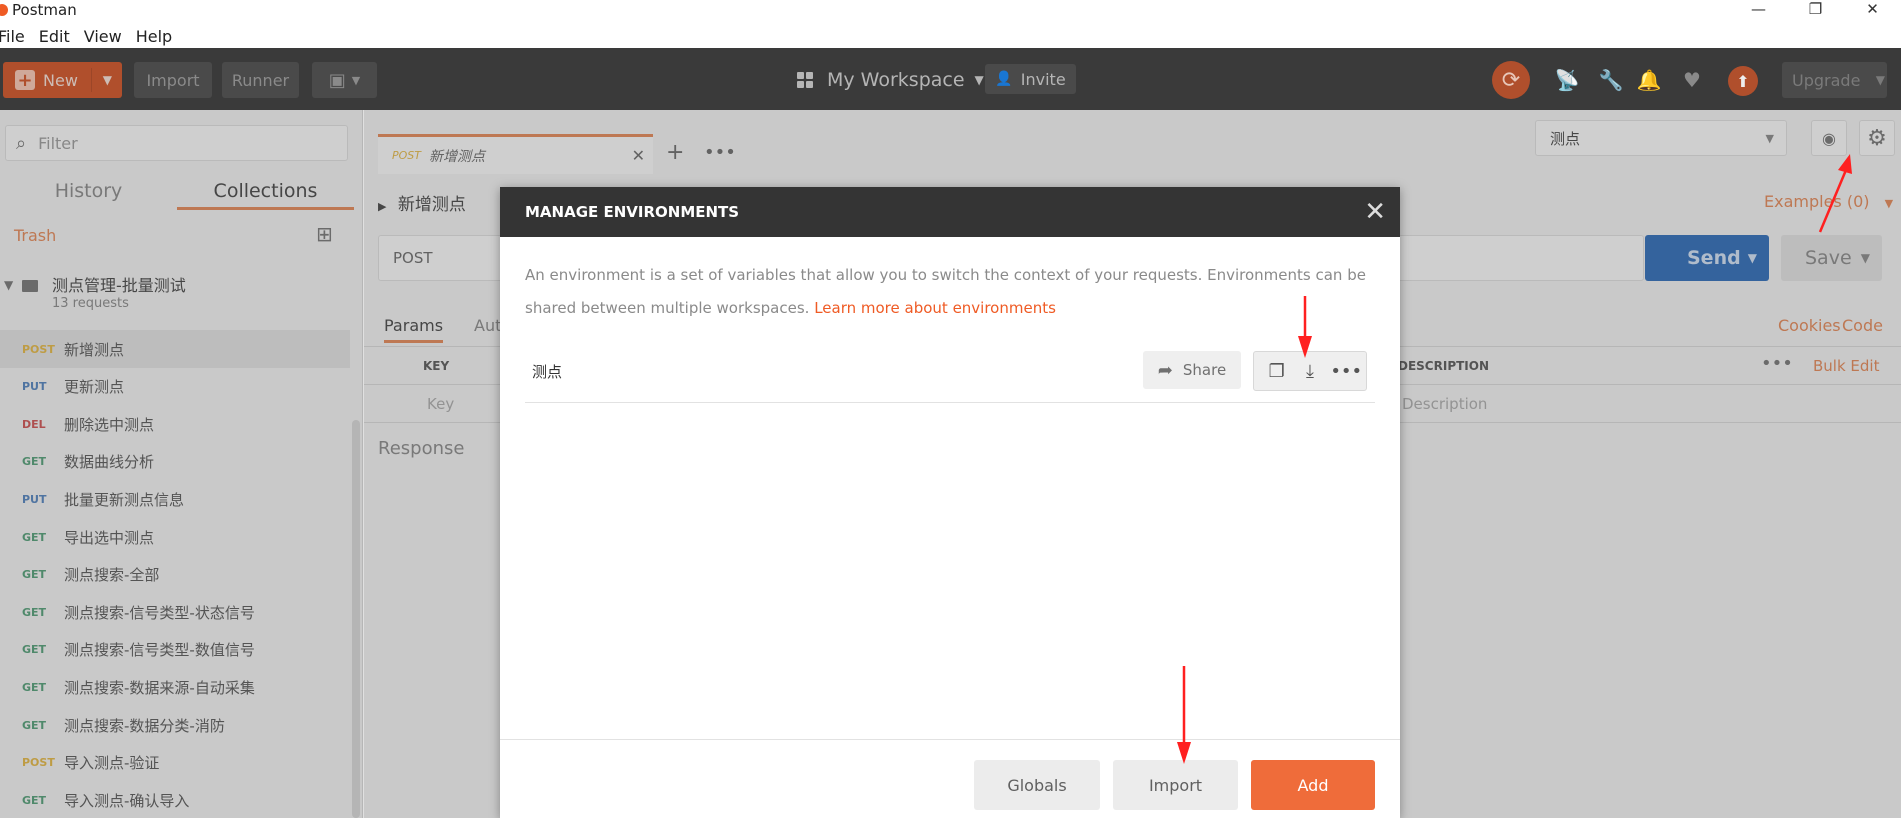  I want to click on grid-icon, so click(805, 80).